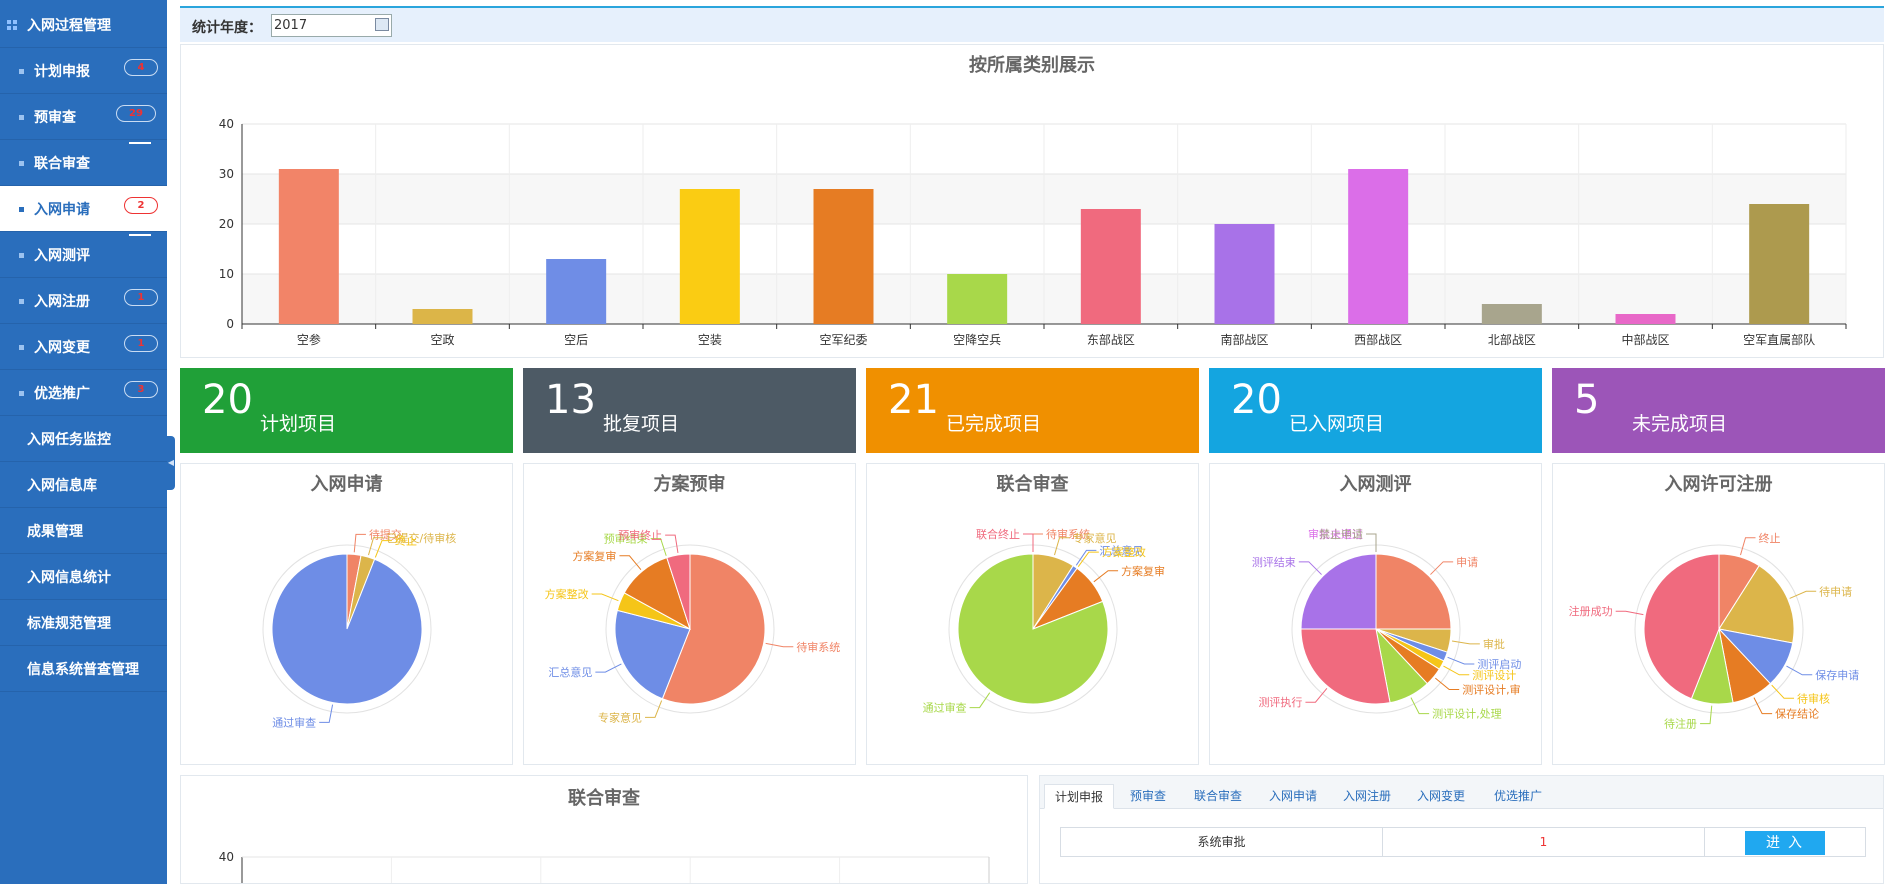  I want to click on pie-chart: 终止待申请保存申请待审核保存结论待注册 注册成功, so click(1714, 631).